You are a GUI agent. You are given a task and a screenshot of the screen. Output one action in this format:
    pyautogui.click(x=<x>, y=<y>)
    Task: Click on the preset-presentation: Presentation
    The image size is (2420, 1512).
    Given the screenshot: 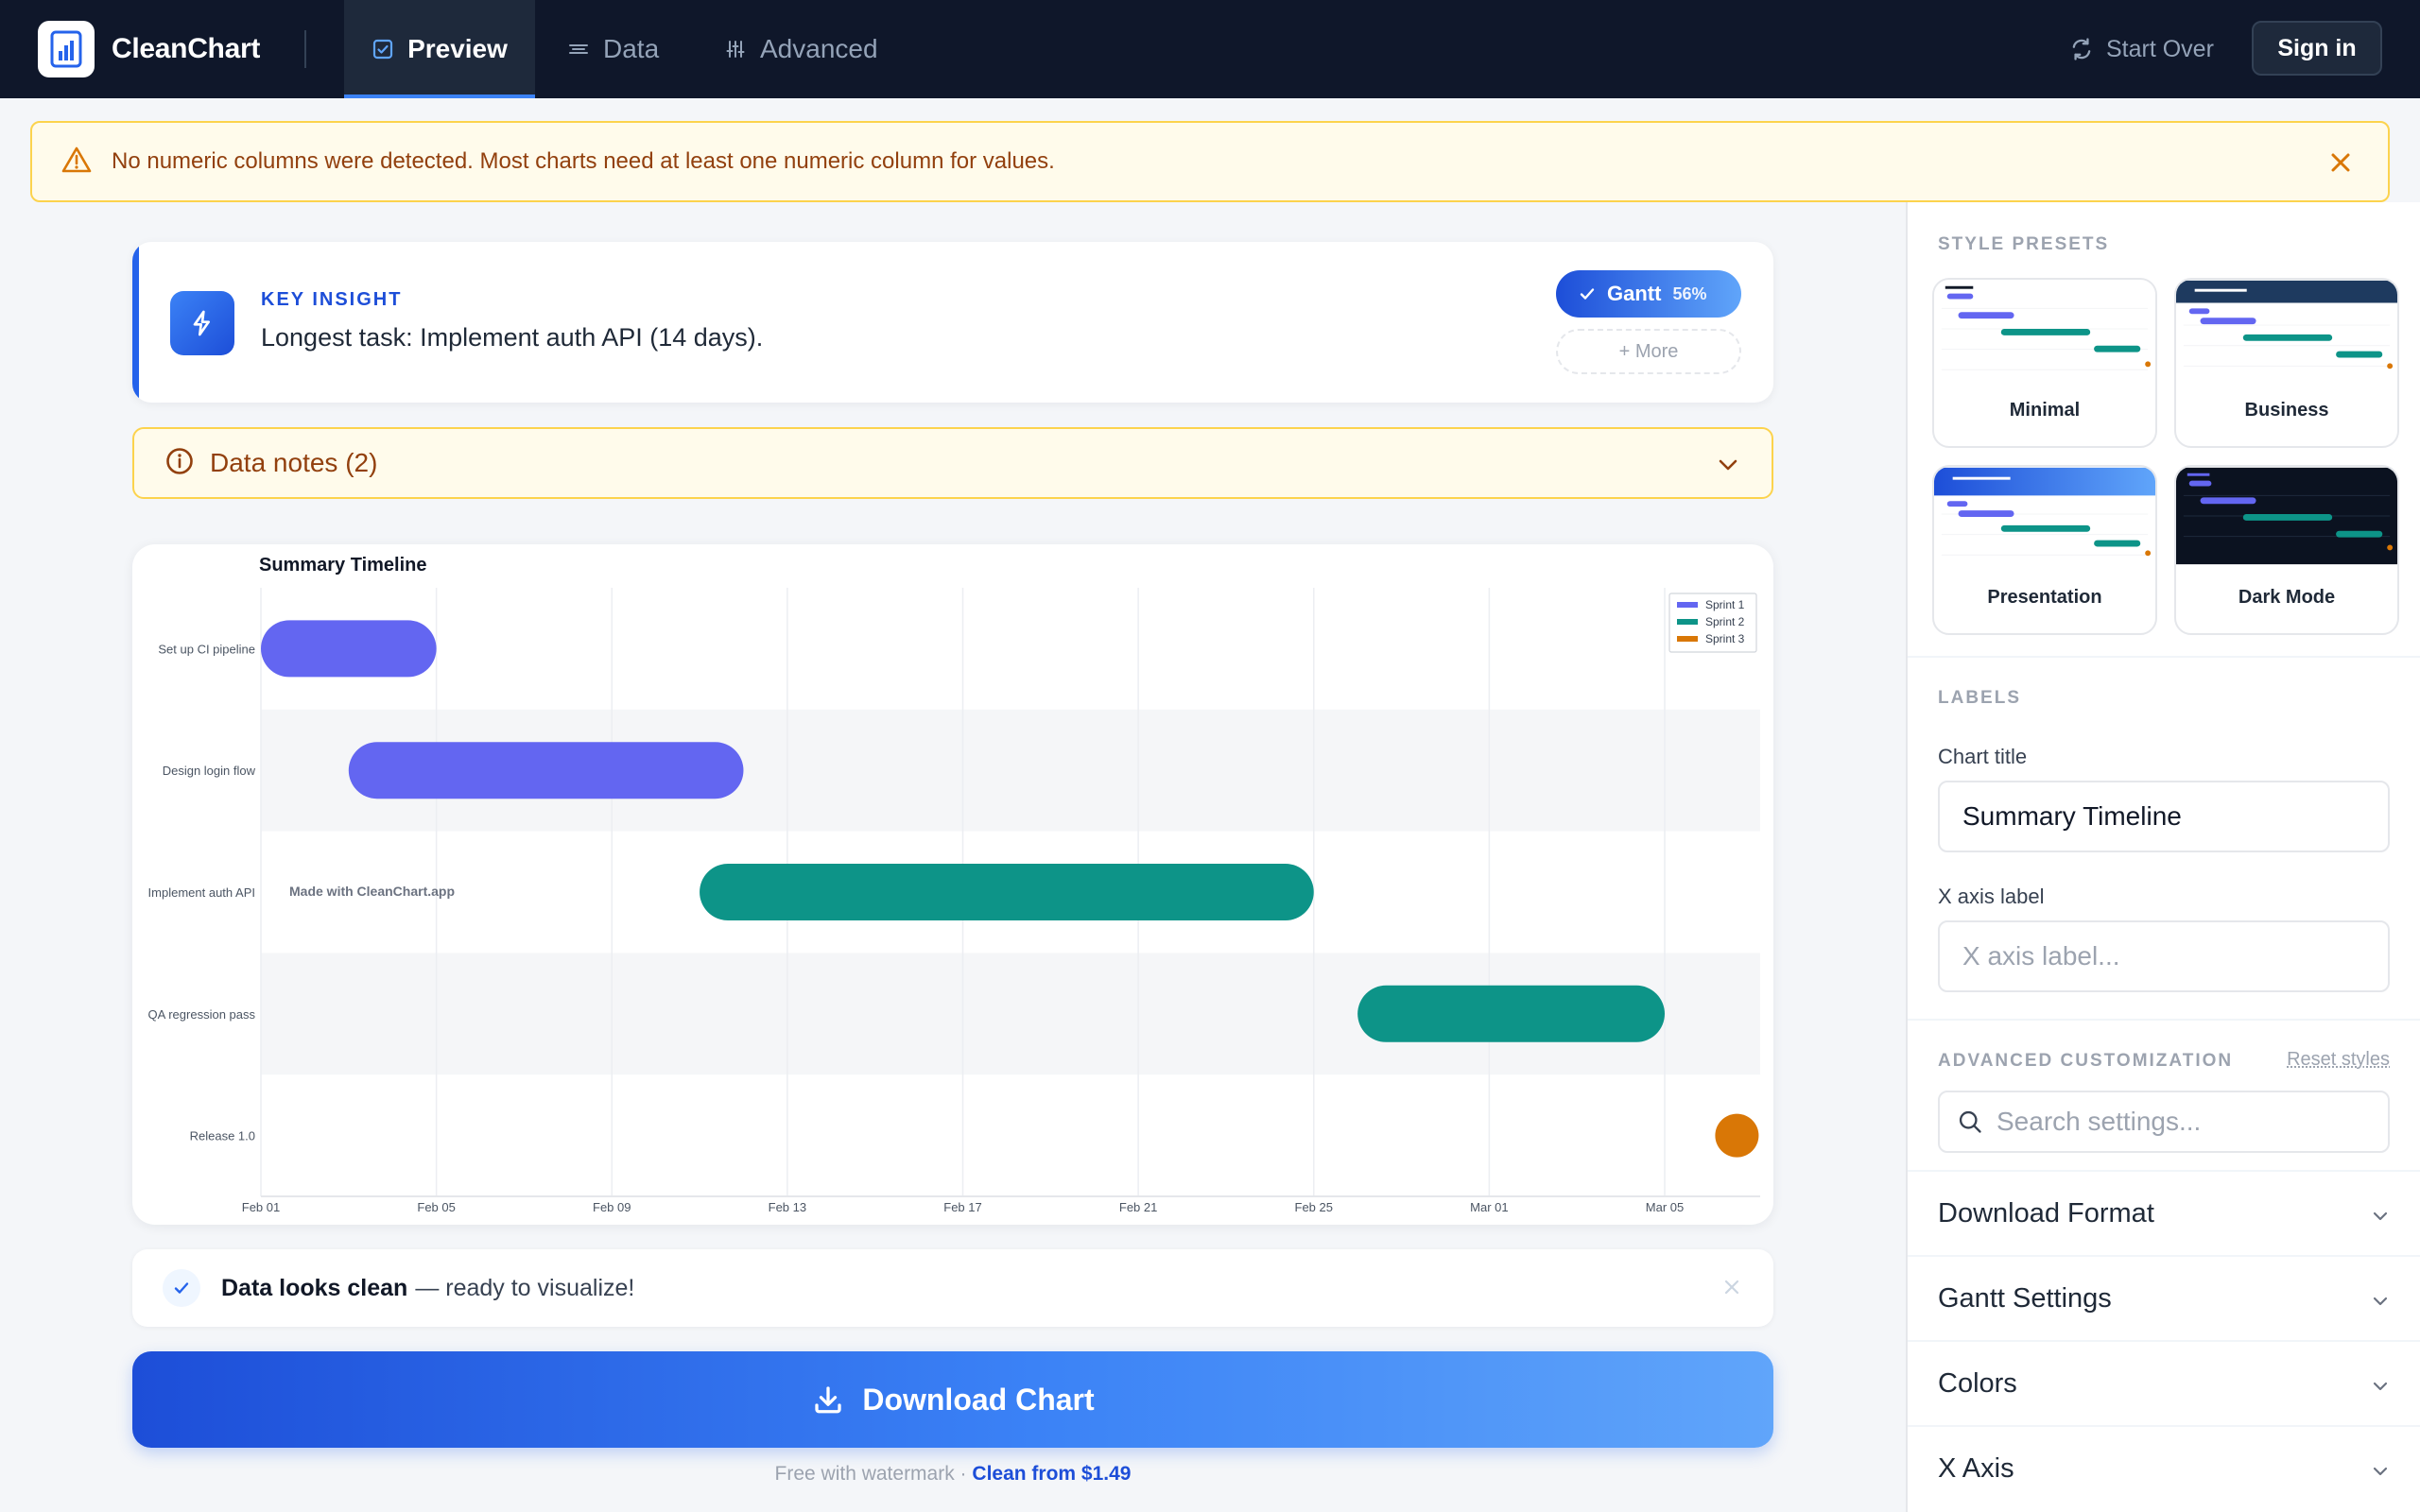 What is the action you would take?
    pyautogui.click(x=2045, y=550)
    